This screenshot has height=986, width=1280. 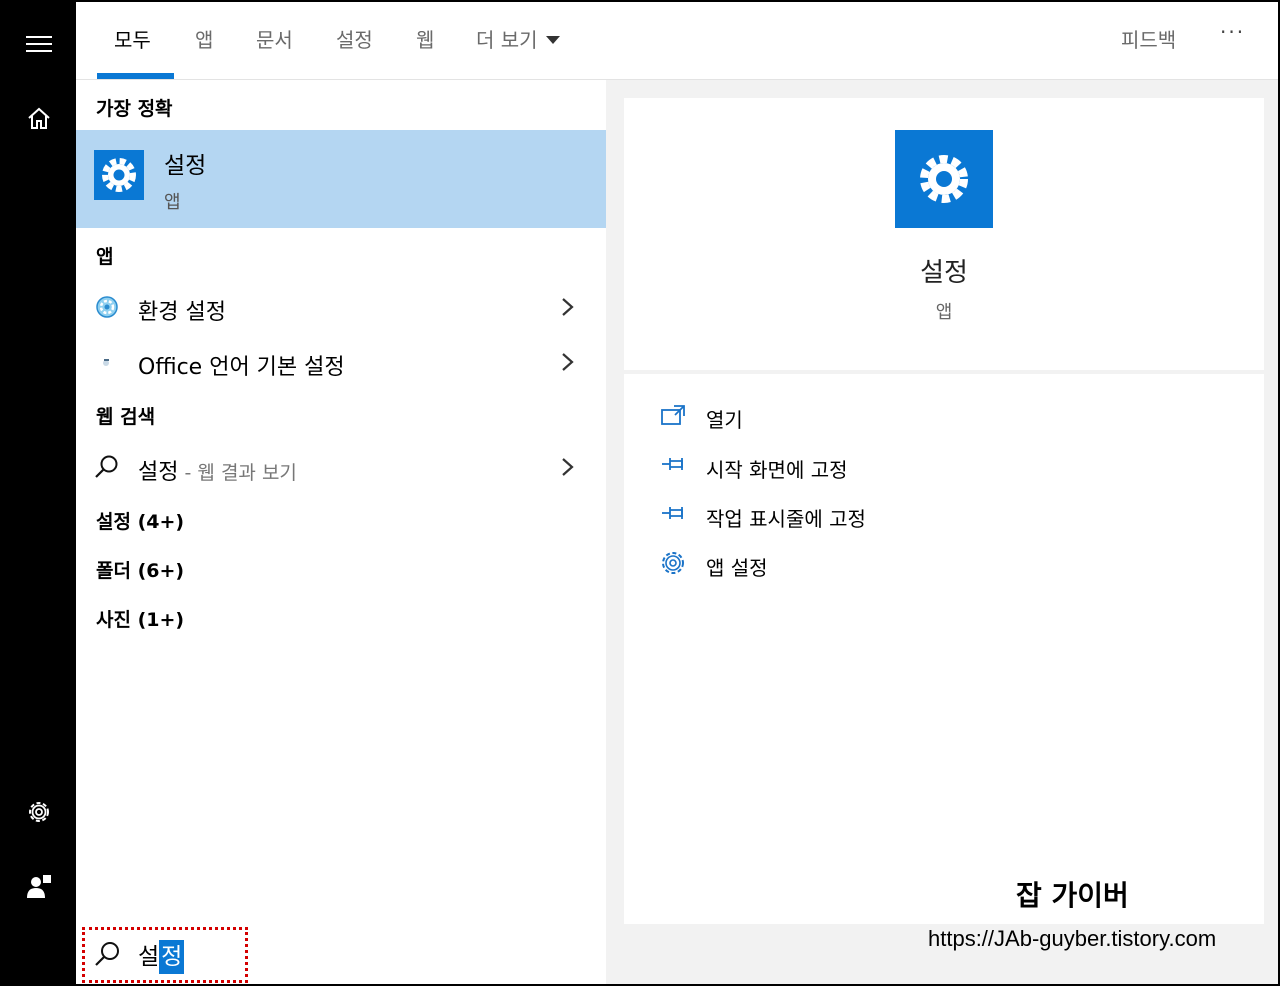 What do you see at coordinates (107, 307) in the screenshot?
I see `control-panel-icon` at bounding box center [107, 307].